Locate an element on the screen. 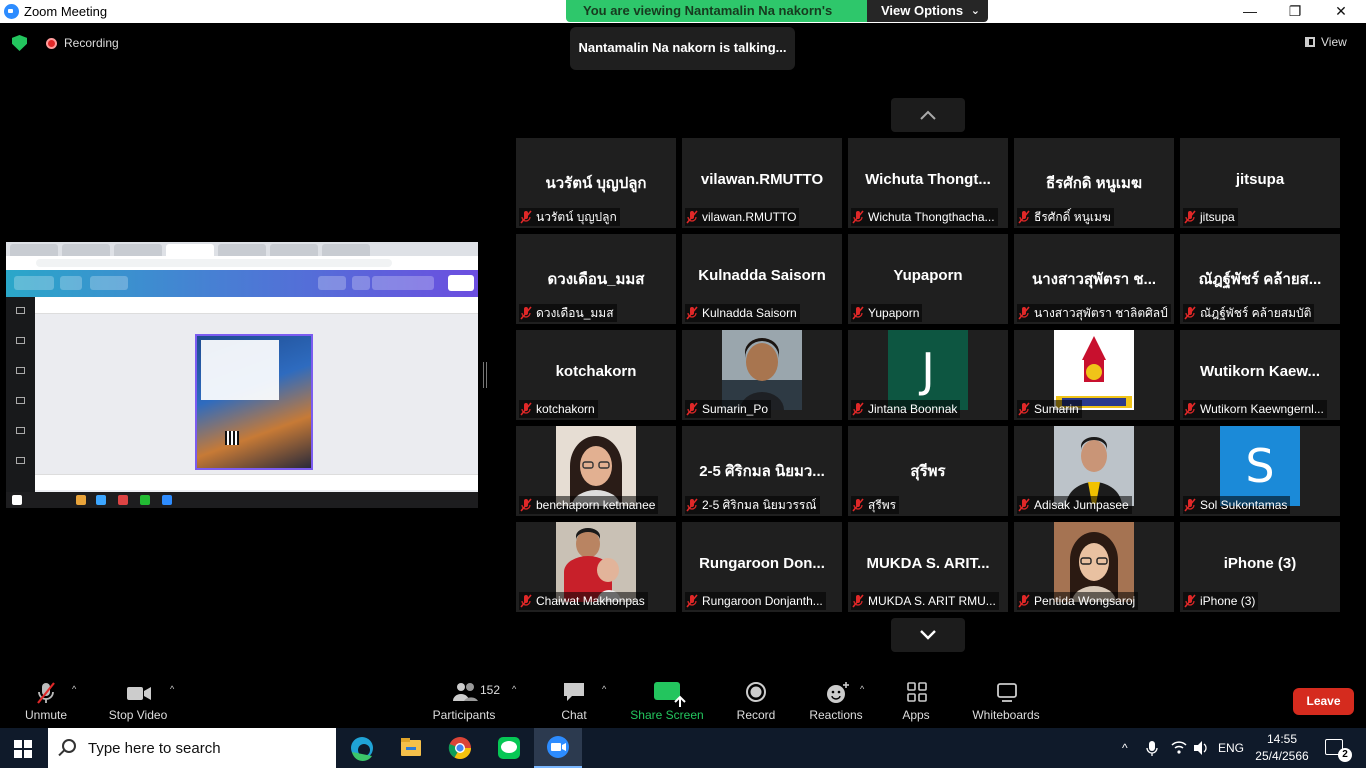 This screenshot has width=1366, height=768. participant-display-name: นวรัตน์ บุญปลูก is located at coordinates (596, 183).